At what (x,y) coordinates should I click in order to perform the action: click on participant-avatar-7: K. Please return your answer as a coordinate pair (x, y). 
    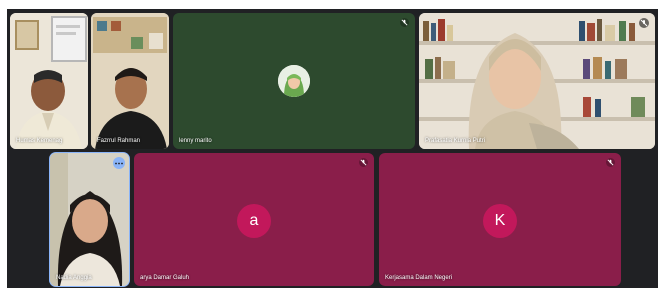
    Looking at the image, I should click on (500, 221).